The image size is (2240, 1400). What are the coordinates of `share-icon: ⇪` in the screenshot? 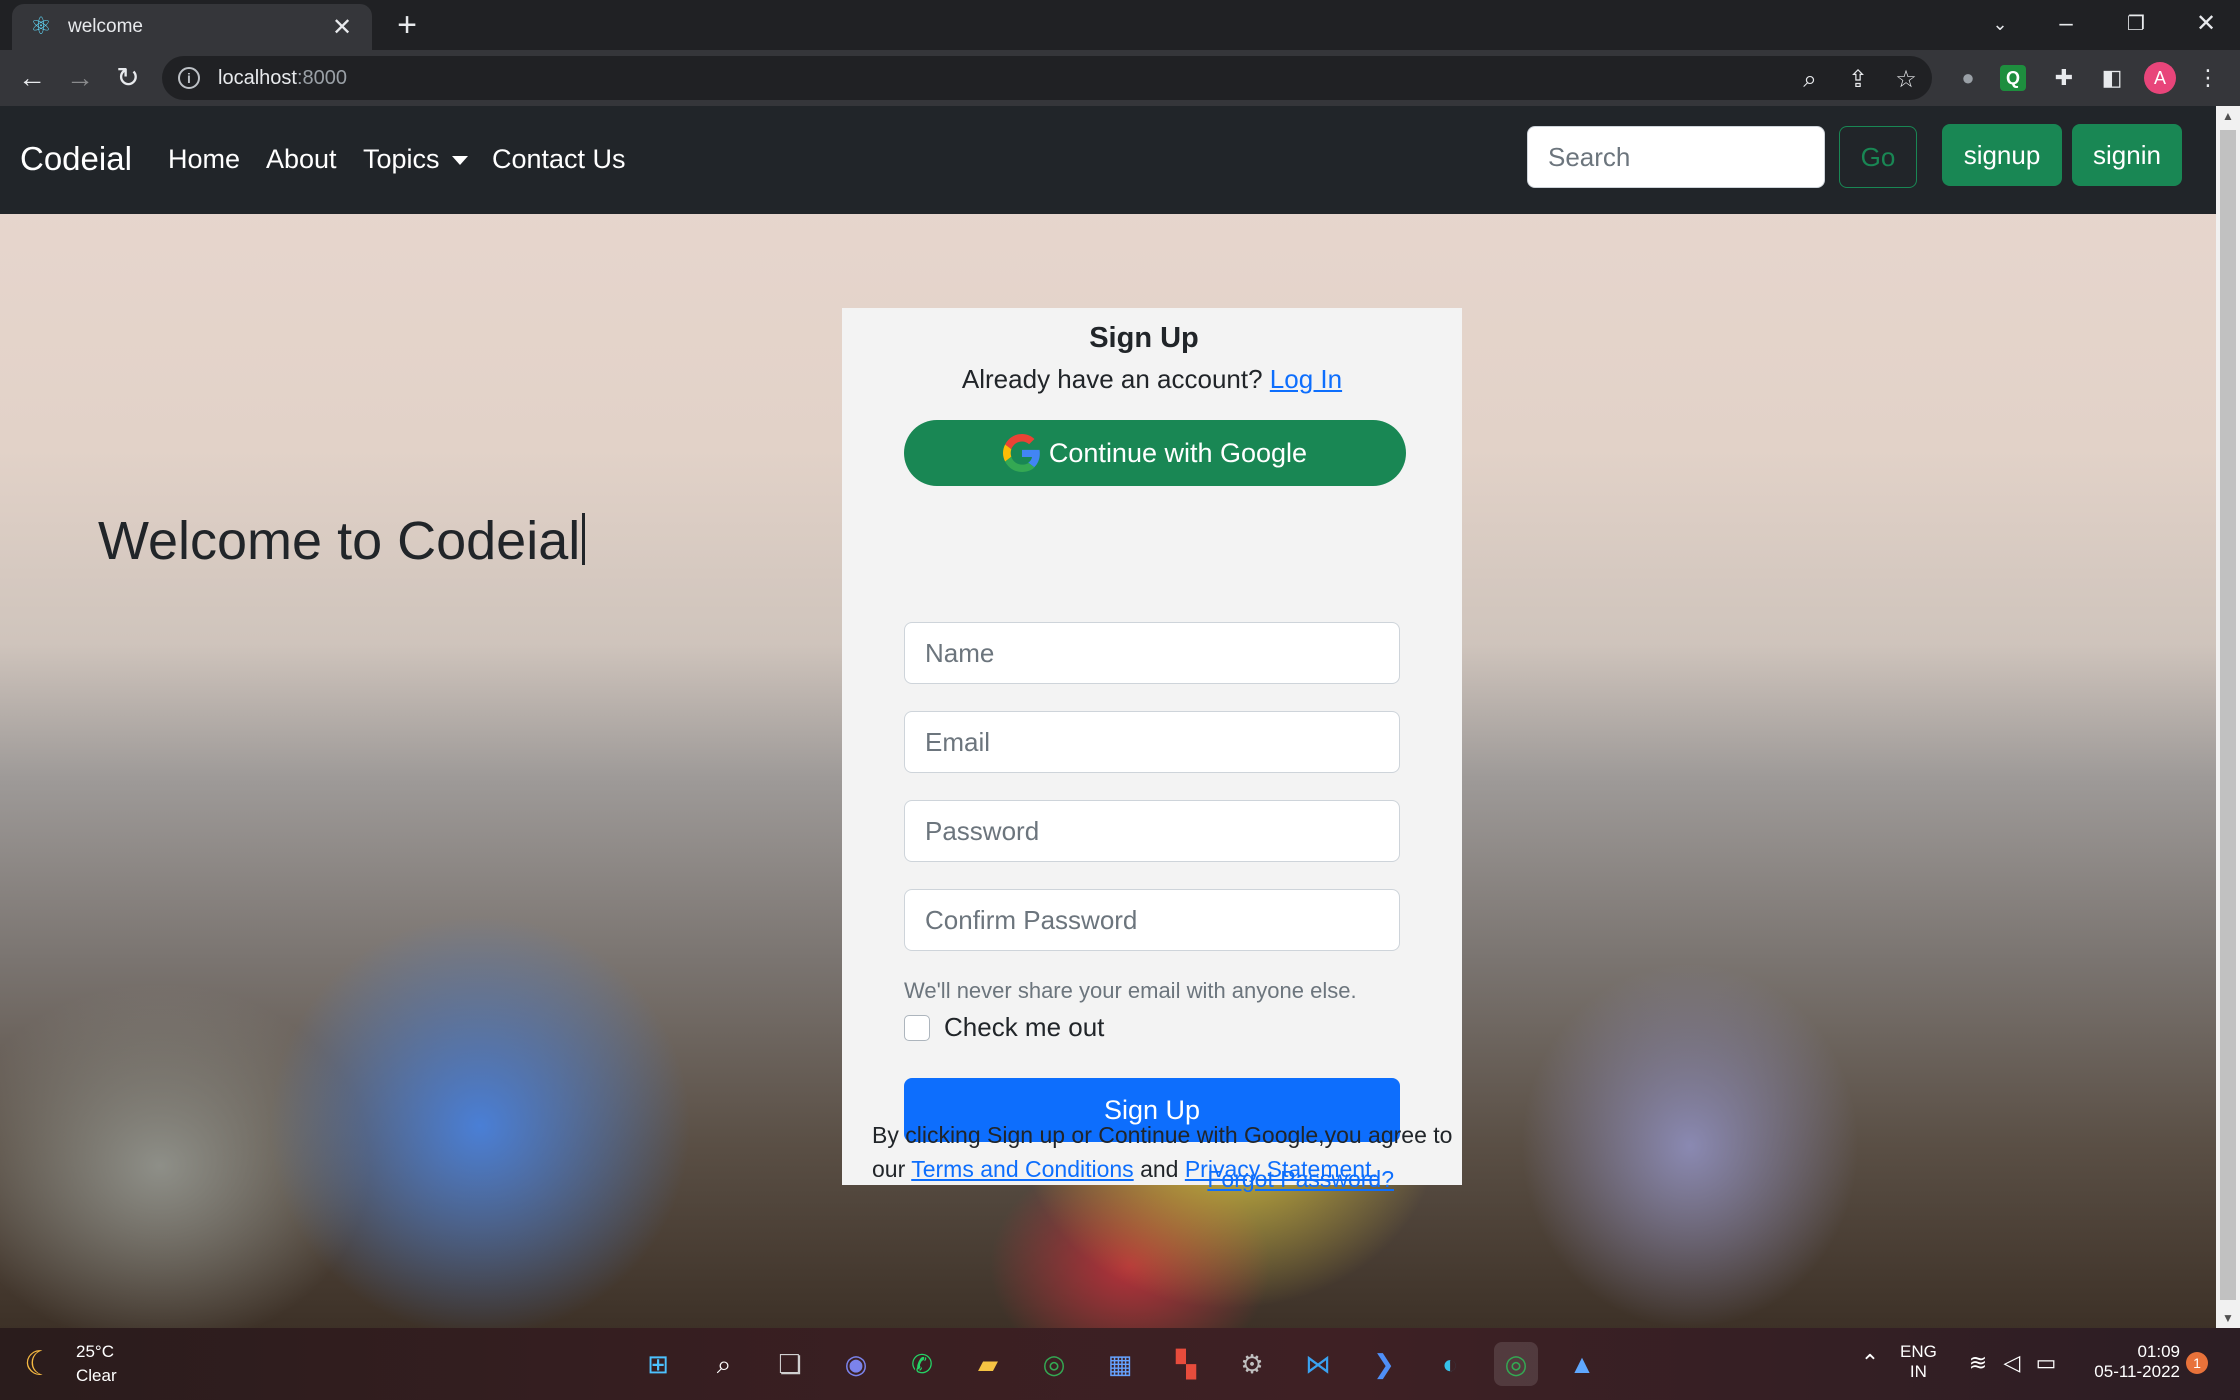 It's located at (1858, 80).